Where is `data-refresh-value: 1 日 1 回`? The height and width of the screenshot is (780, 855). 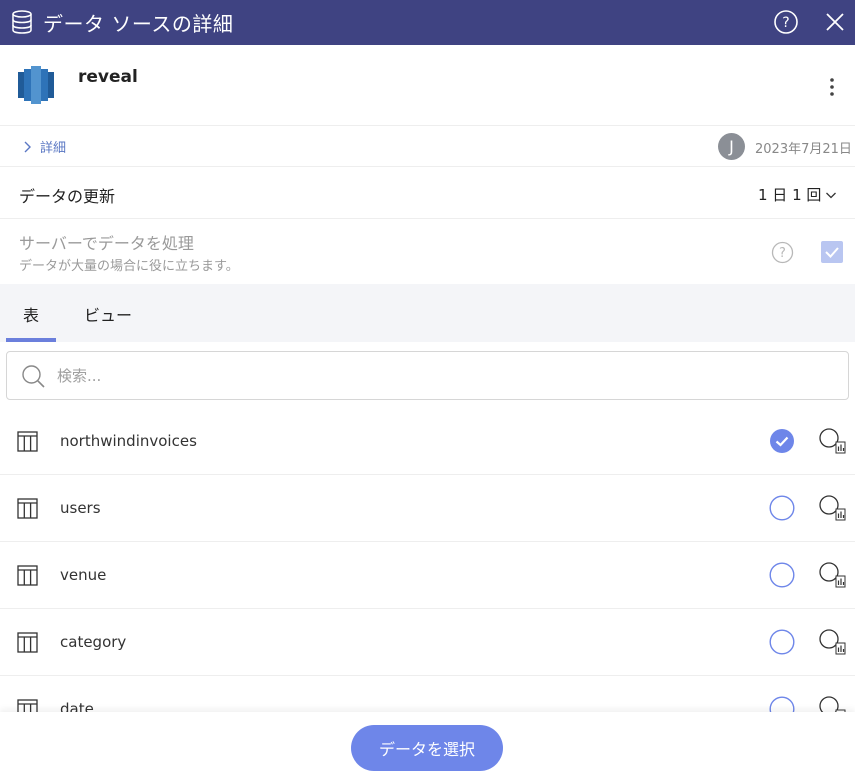
data-refresh-value: 1 日 1 回 is located at coordinates (790, 195).